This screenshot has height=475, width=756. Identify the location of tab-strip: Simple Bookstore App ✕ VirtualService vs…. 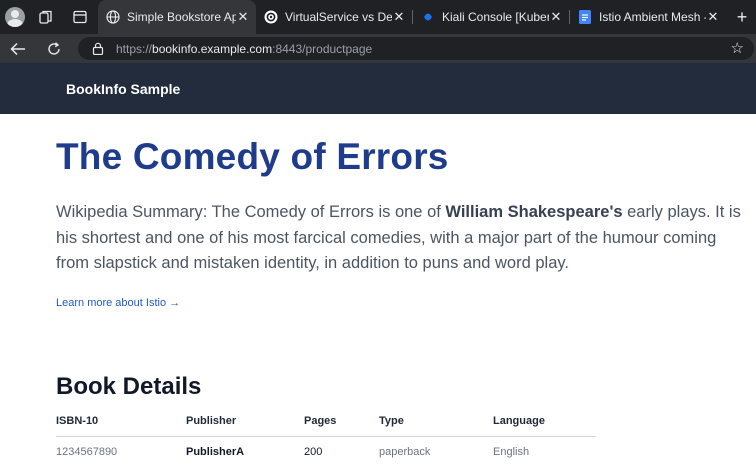
(378, 17).